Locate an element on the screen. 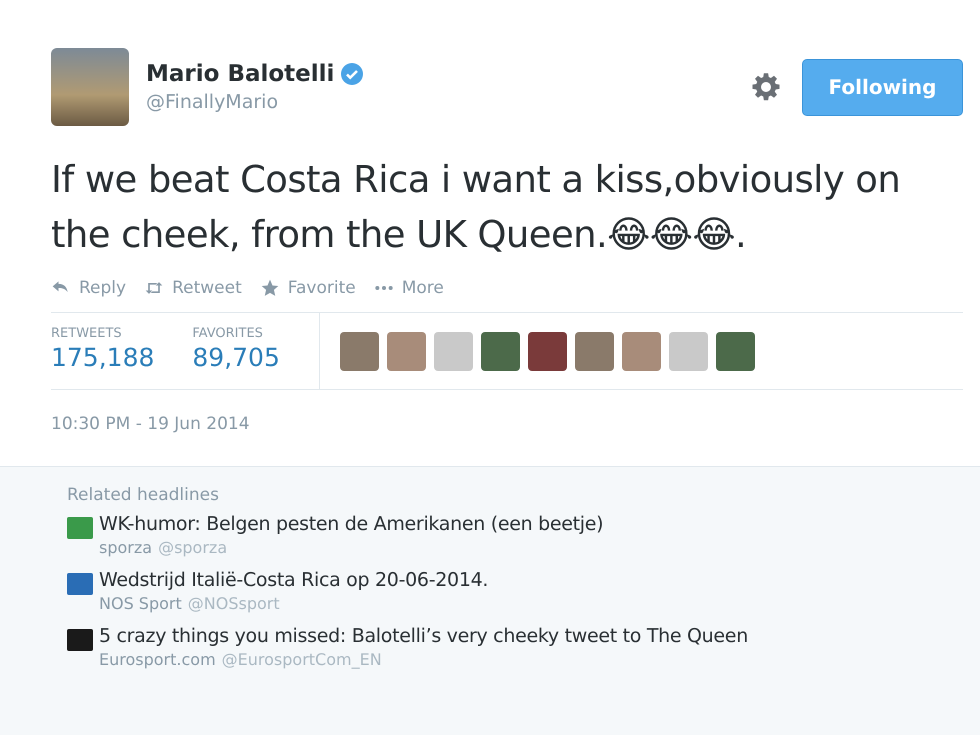  source-name: sporza is located at coordinates (125, 547).